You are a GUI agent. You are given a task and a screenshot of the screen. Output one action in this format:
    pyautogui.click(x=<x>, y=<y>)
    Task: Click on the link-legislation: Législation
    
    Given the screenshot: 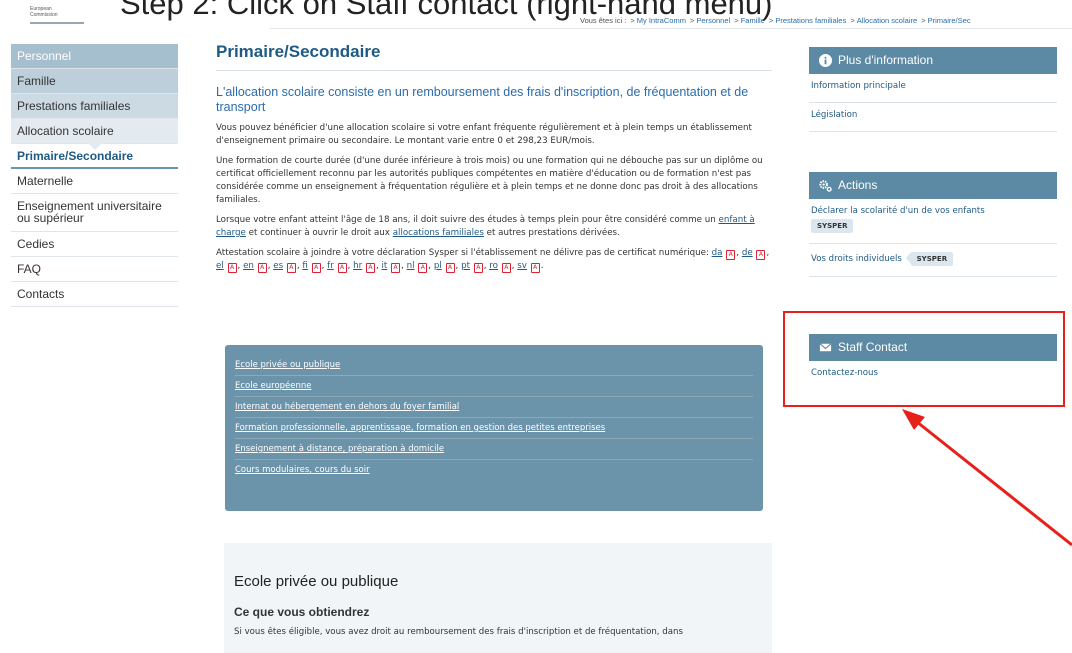 What is the action you would take?
    pyautogui.click(x=933, y=117)
    